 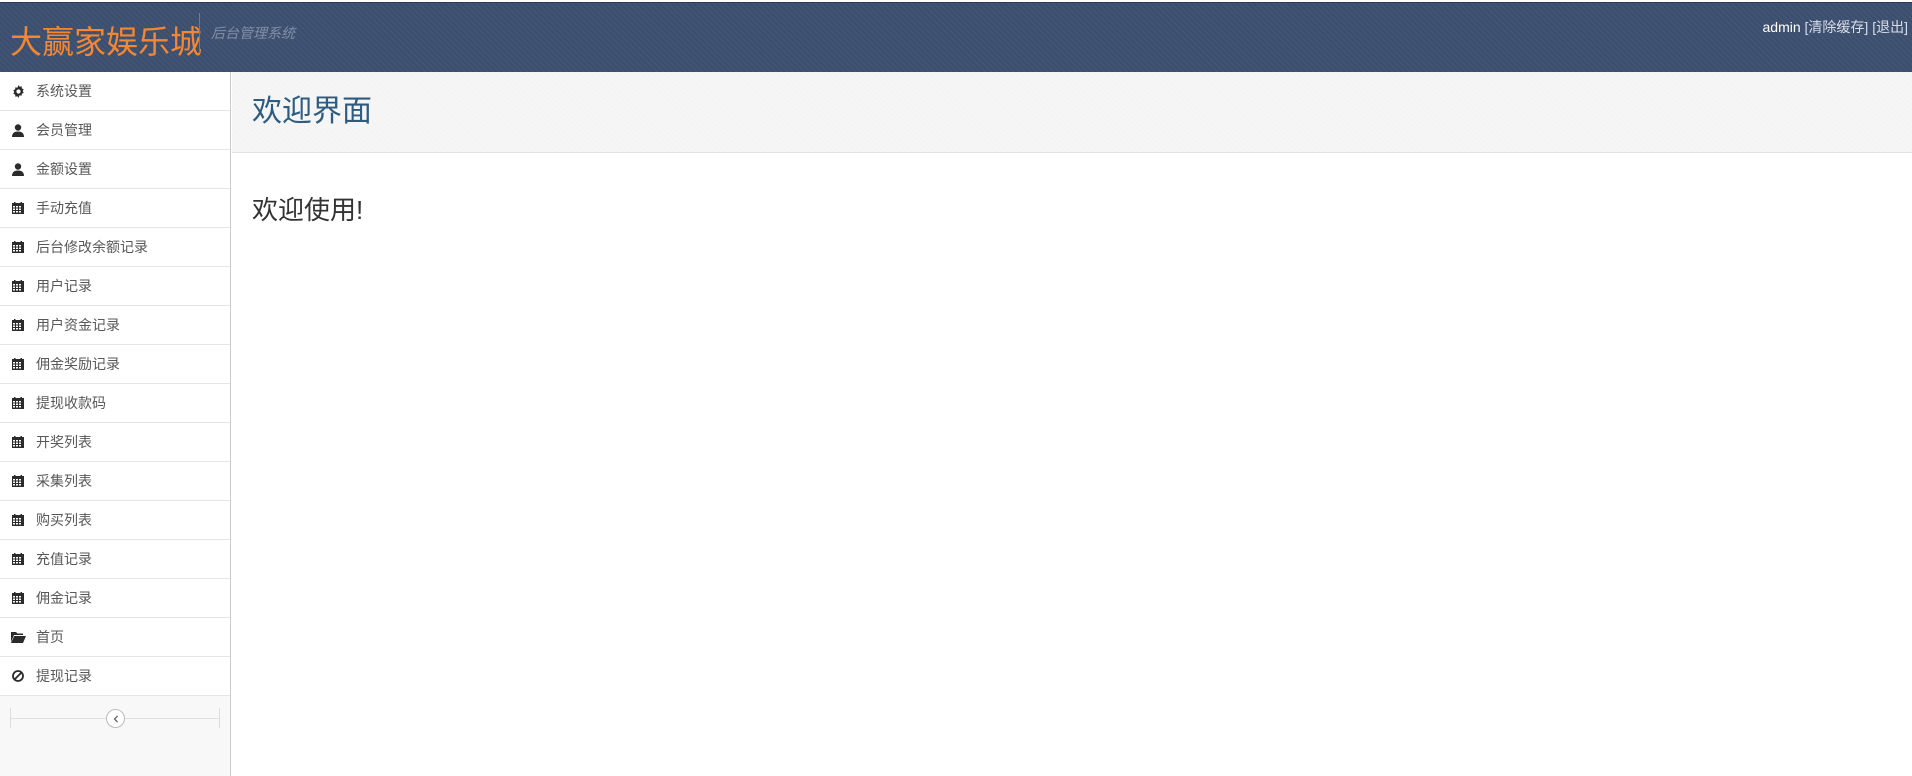 I want to click on sidebar-item: 会员管理, so click(x=115, y=130).